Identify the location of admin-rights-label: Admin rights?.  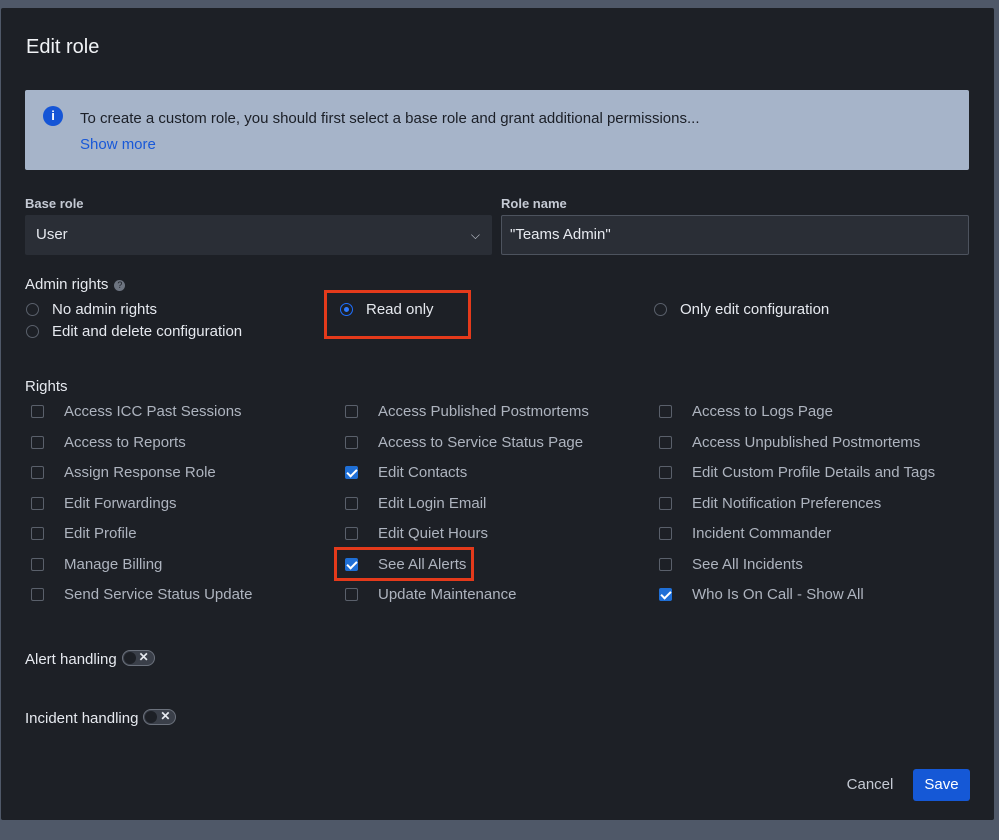
(75, 284).